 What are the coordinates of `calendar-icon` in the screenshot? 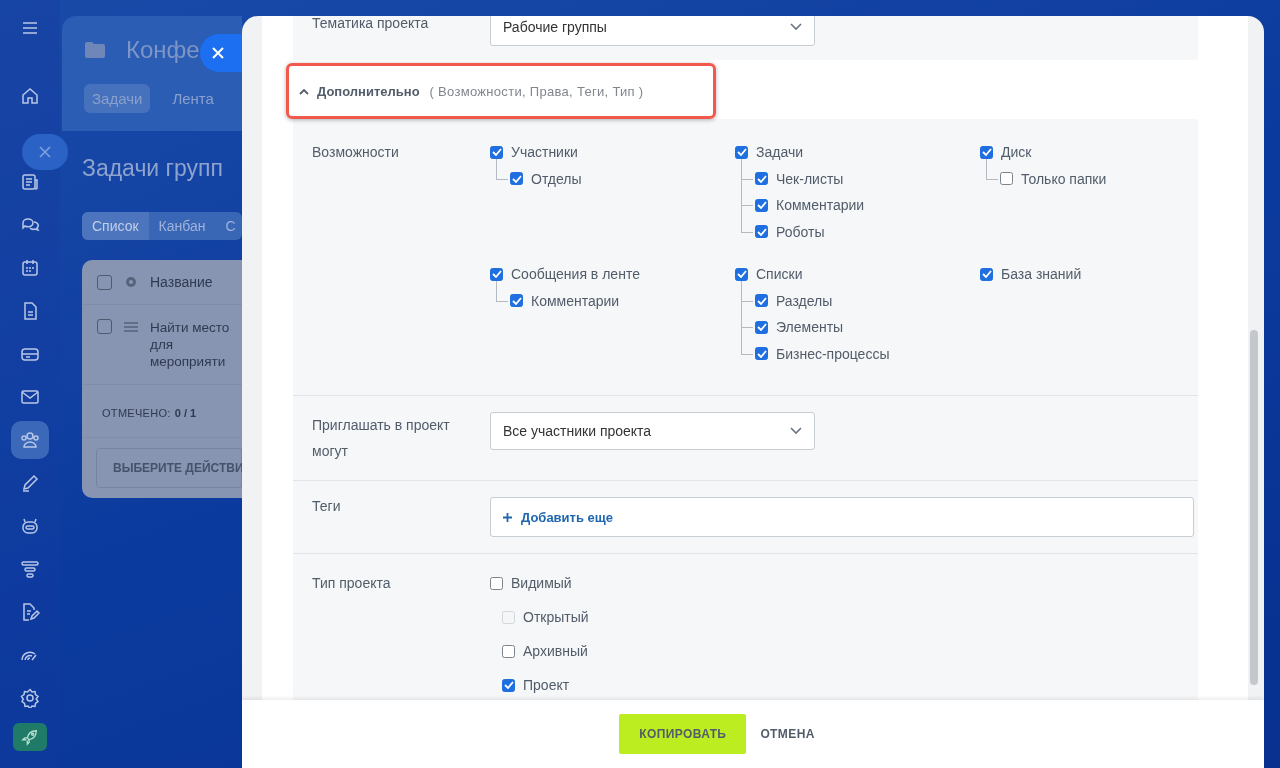 It's located at (30, 267).